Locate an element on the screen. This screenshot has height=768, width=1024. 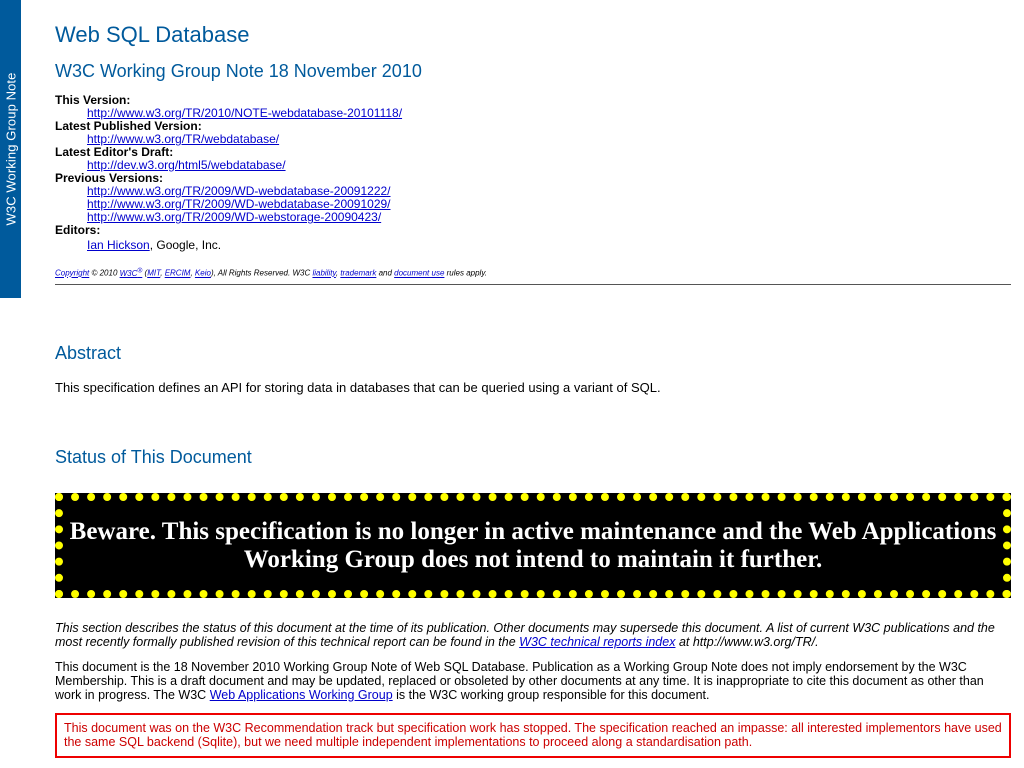
latest-published-link: http://www.w3.org/TR/webdatabase/ is located at coordinates (183, 139).